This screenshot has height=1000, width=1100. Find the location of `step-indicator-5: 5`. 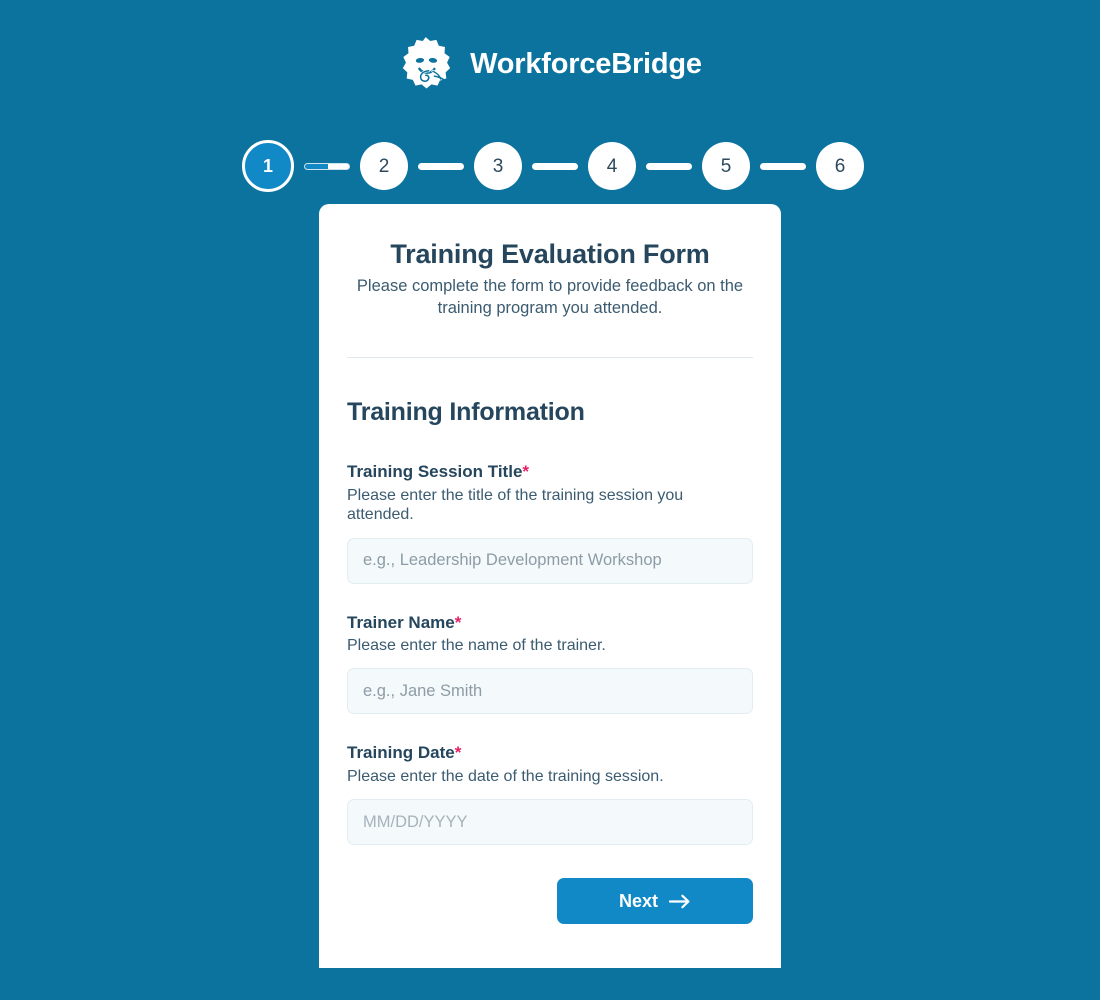

step-indicator-5: 5 is located at coordinates (726, 166).